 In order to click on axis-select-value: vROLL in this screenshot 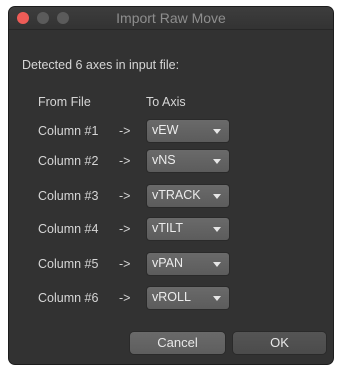, I will do `click(171, 297)`.